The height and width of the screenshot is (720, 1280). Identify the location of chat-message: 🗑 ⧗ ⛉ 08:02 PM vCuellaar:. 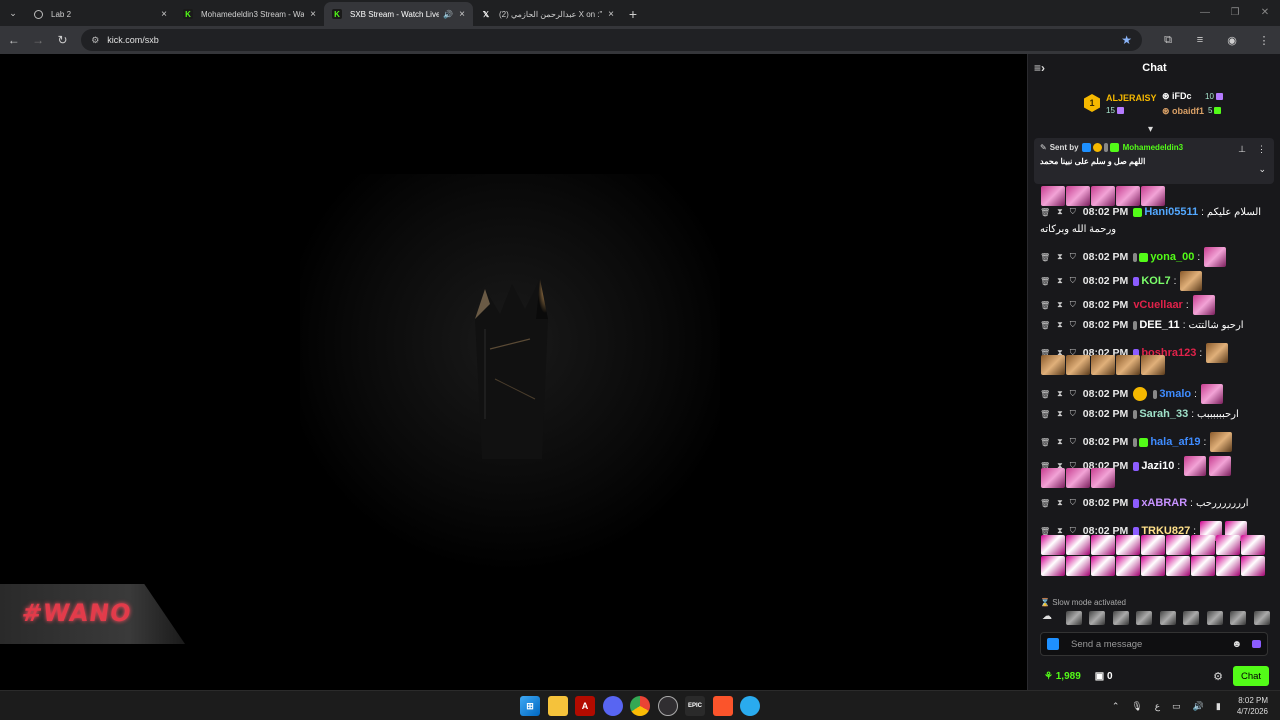
(1157, 305).